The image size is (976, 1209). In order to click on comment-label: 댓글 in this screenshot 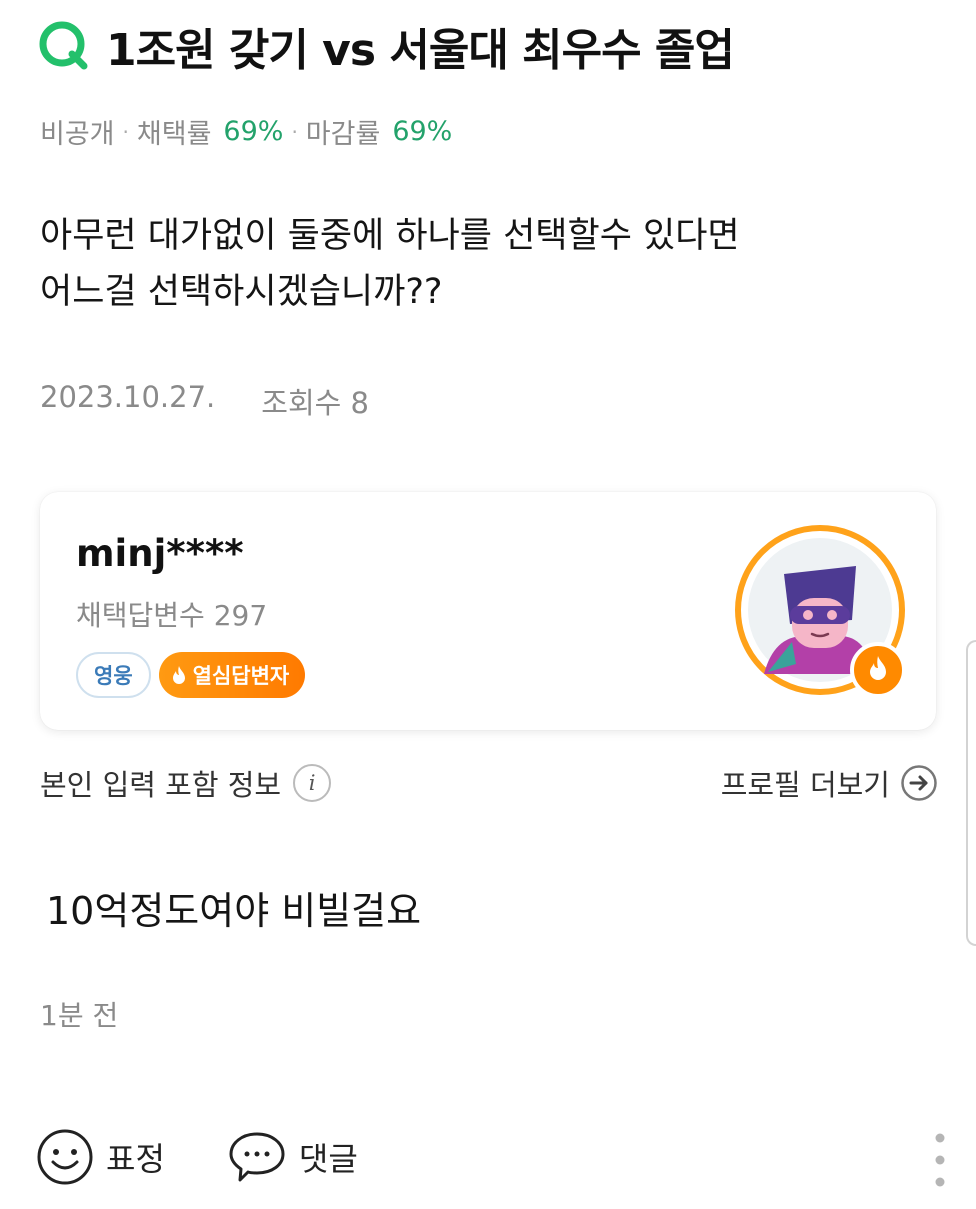, I will do `click(328, 1159)`.